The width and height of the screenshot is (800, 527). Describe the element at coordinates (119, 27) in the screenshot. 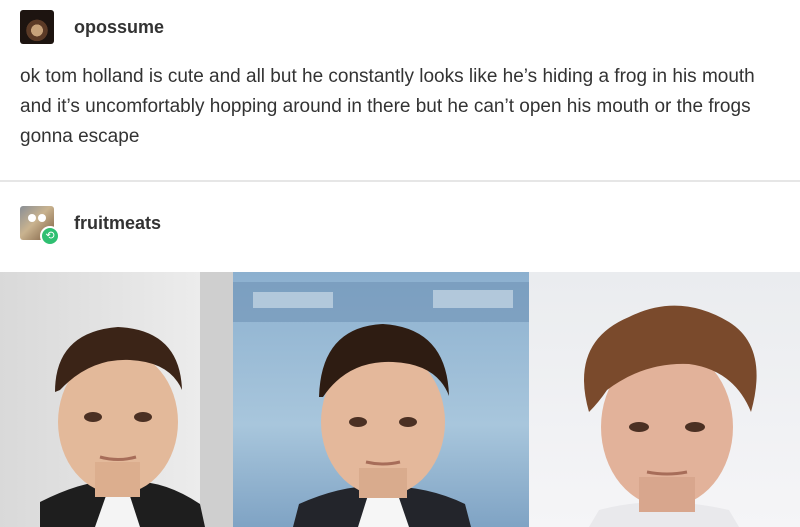

I see `username-opossume: opossume` at that location.